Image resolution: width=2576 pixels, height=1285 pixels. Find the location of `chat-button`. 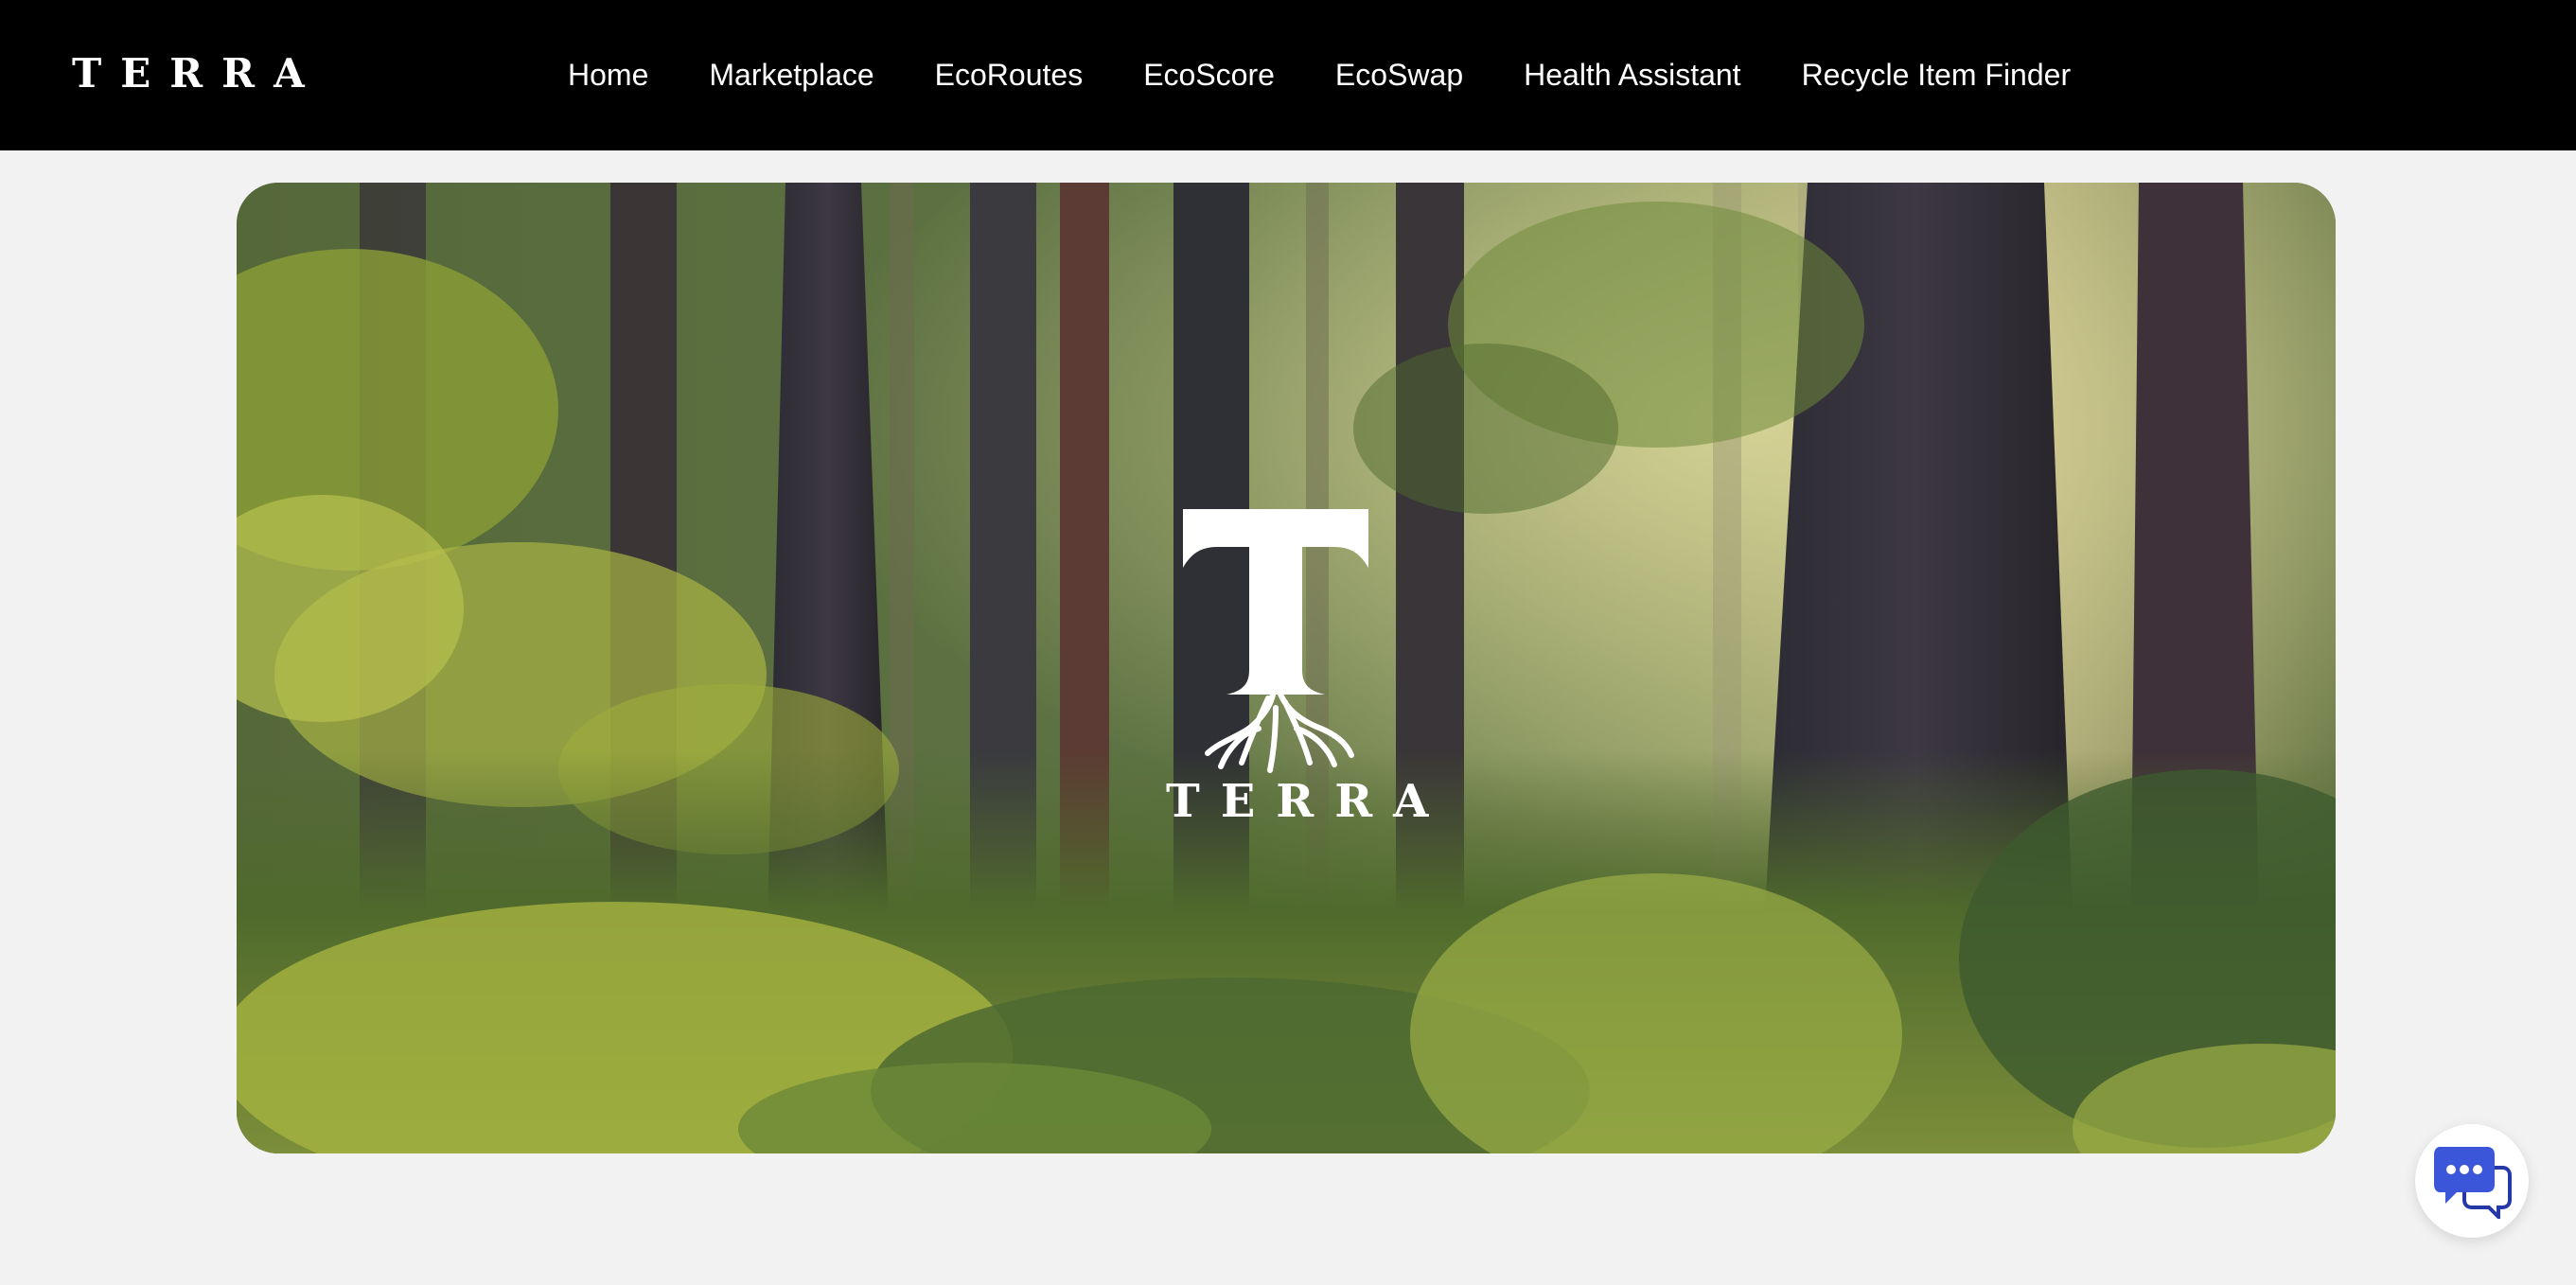

chat-button is located at coordinates (2472, 1181).